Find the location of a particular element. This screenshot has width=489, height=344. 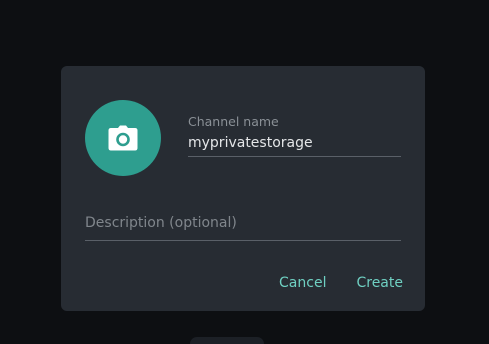

background-element is located at coordinates (227, 340).